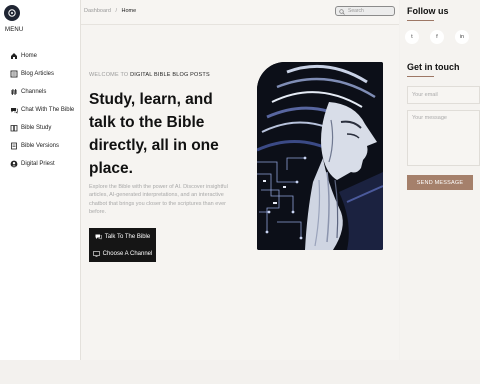  I want to click on article-icon, so click(14, 74).